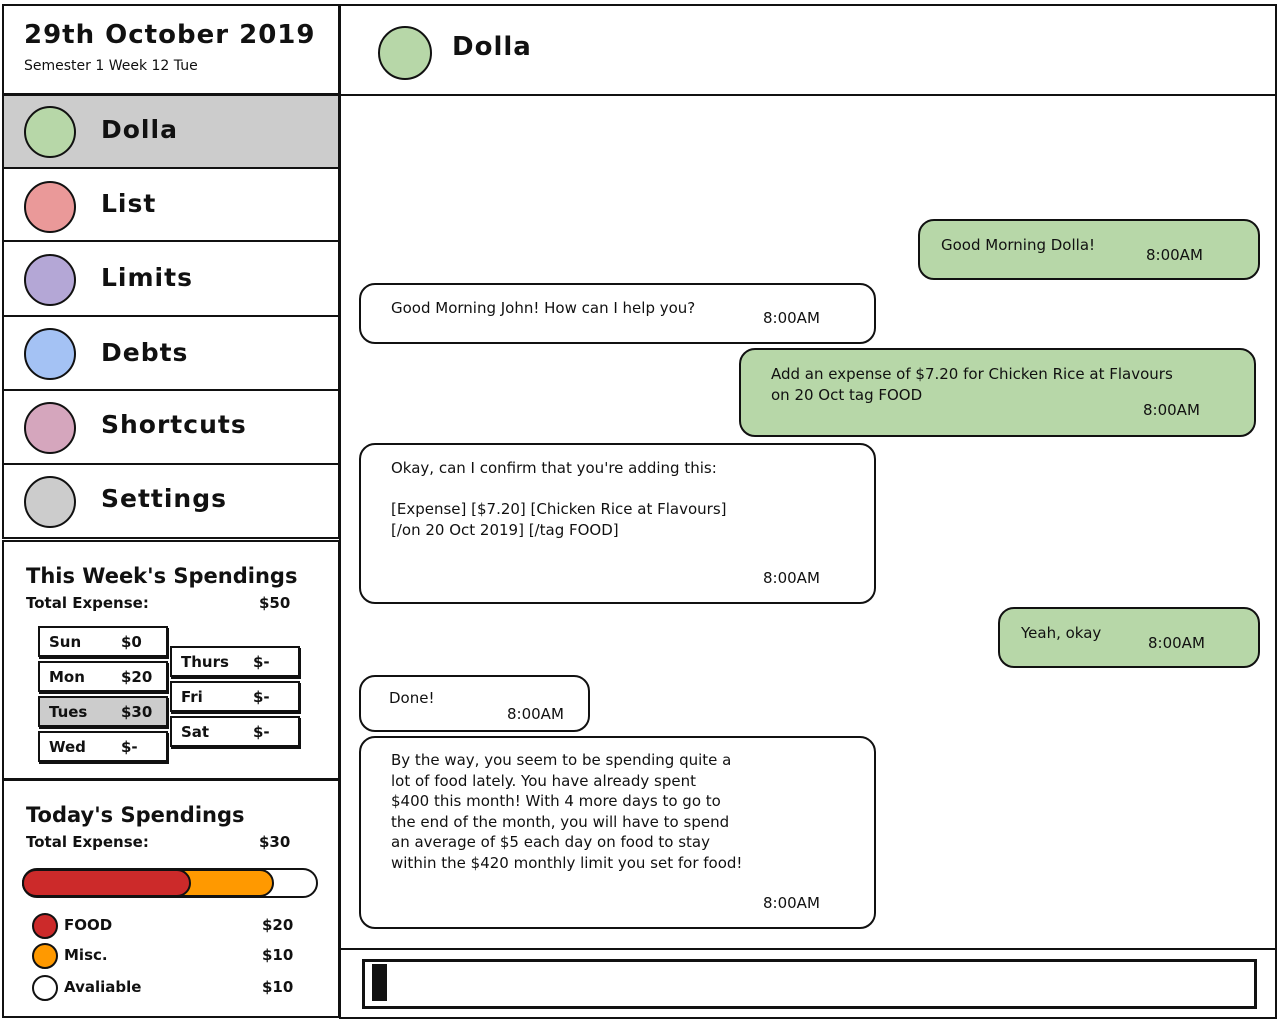 This screenshot has width=1279, height=1021. Describe the element at coordinates (543, 308) in the screenshot. I see `message-text: Good Morning John! How can I help you?` at that location.